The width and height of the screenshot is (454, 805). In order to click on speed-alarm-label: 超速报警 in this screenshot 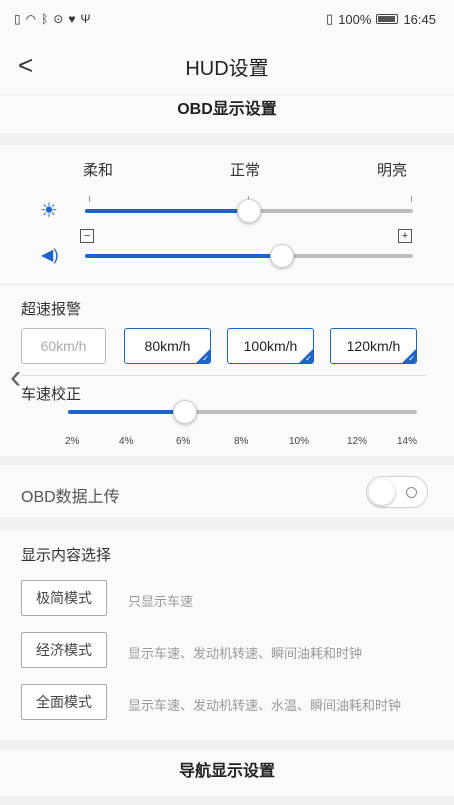, I will do `click(51, 309)`.